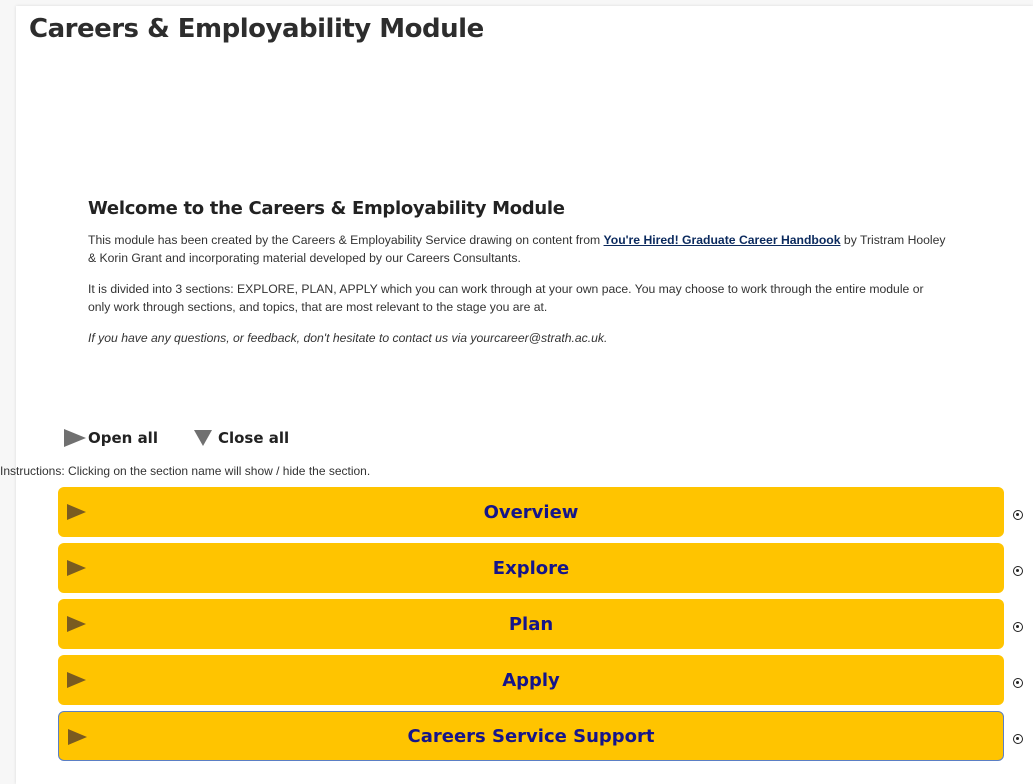 This screenshot has height=784, width=1033. I want to click on section-toggle-plan: Plan, so click(531, 624).